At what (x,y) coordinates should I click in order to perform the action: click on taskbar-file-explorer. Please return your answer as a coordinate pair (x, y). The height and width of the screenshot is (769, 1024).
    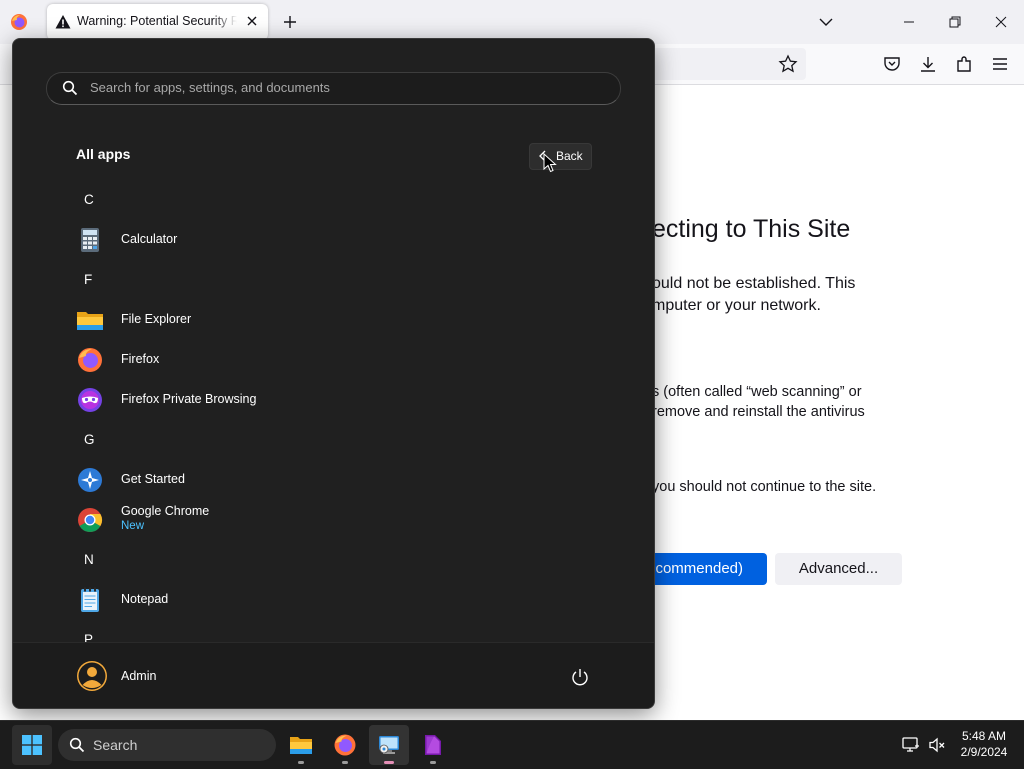
    Looking at the image, I should click on (301, 745).